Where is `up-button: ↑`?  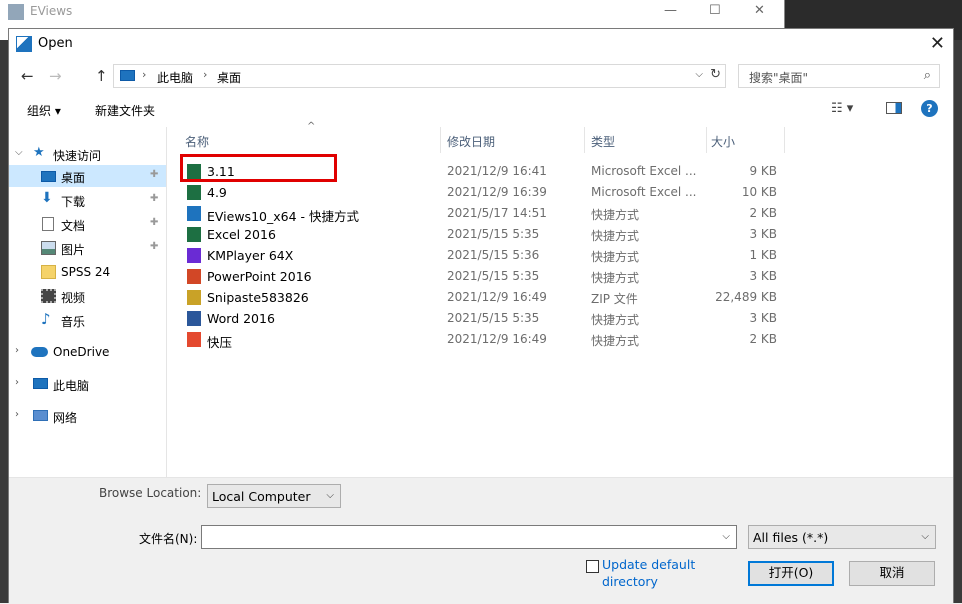 up-button: ↑ is located at coordinates (101, 76).